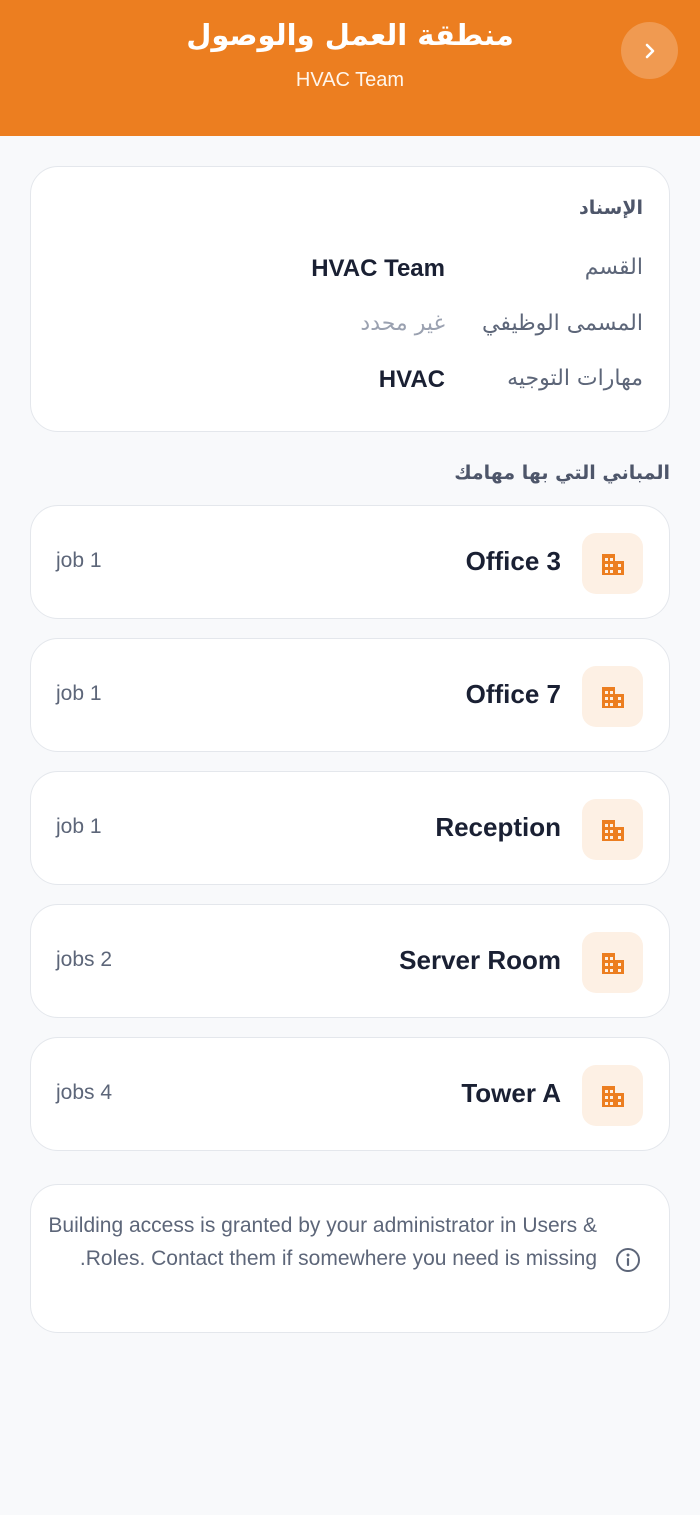  I want to click on building-name: Reception, so click(498, 827).